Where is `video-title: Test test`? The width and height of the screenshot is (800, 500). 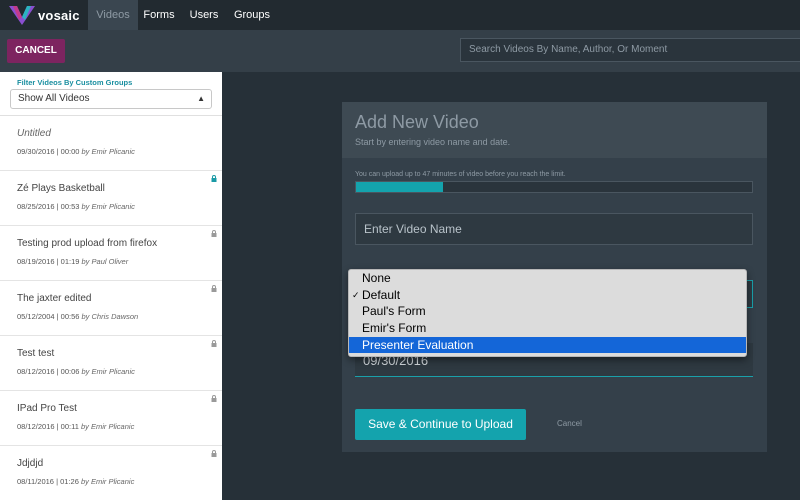
video-title: Test test is located at coordinates (36, 353).